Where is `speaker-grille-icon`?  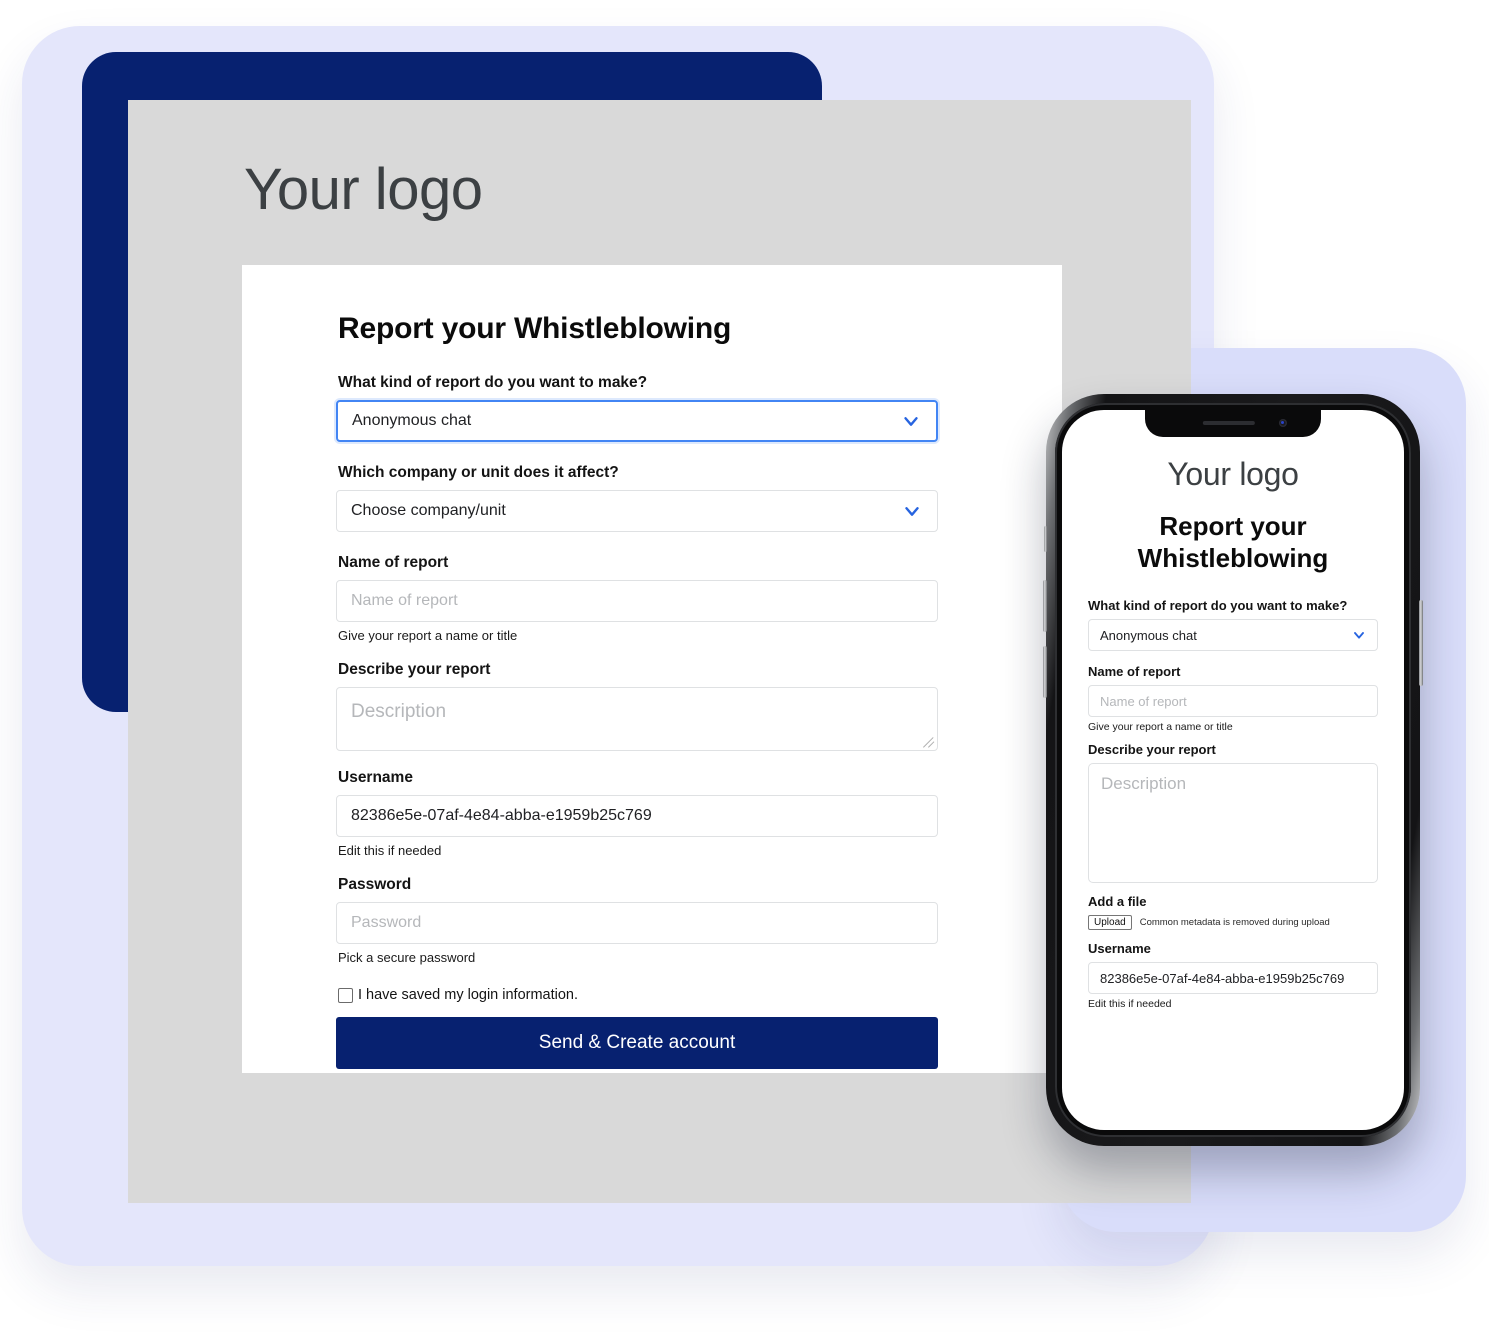 speaker-grille-icon is located at coordinates (1228, 423).